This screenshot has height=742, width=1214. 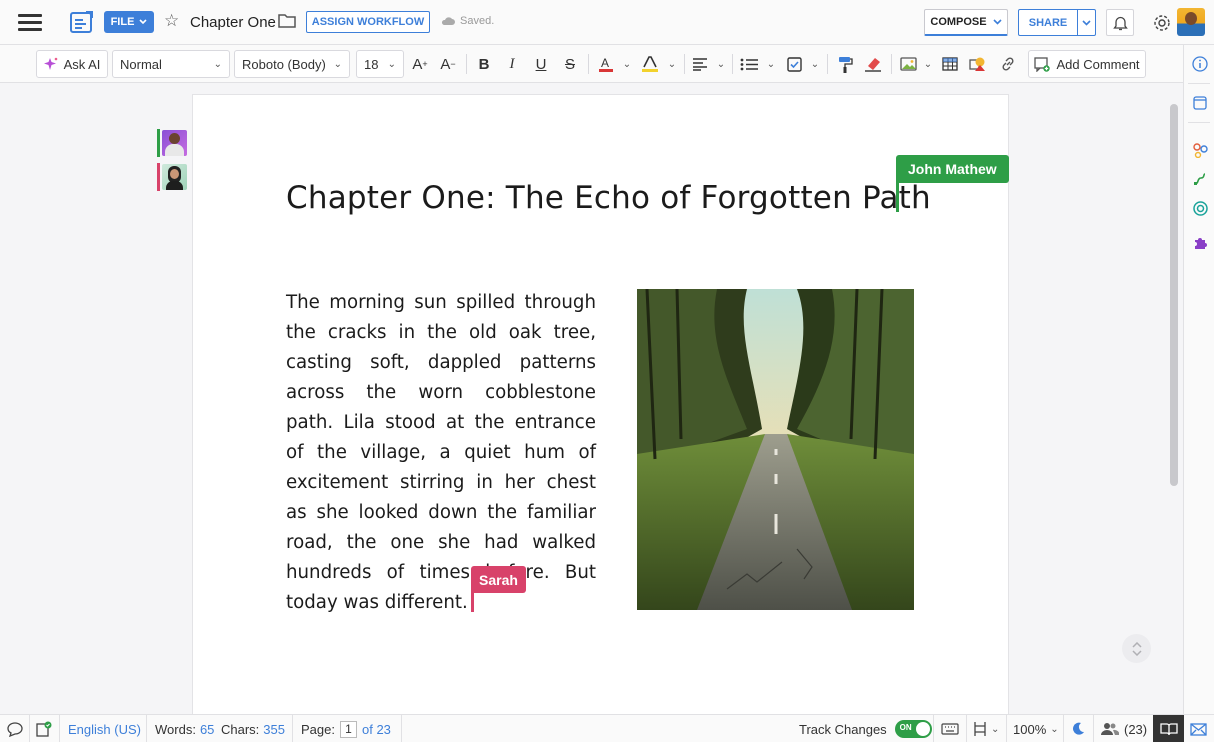 I want to click on bullet-list-icon, so click(x=749, y=64).